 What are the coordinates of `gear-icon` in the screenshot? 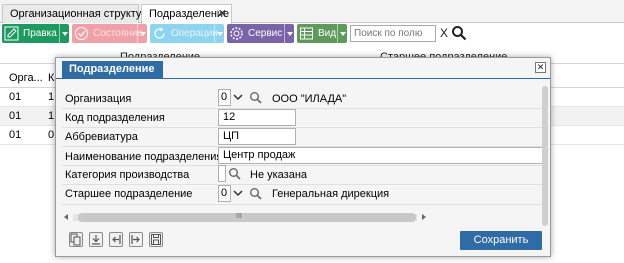 It's located at (236, 33).